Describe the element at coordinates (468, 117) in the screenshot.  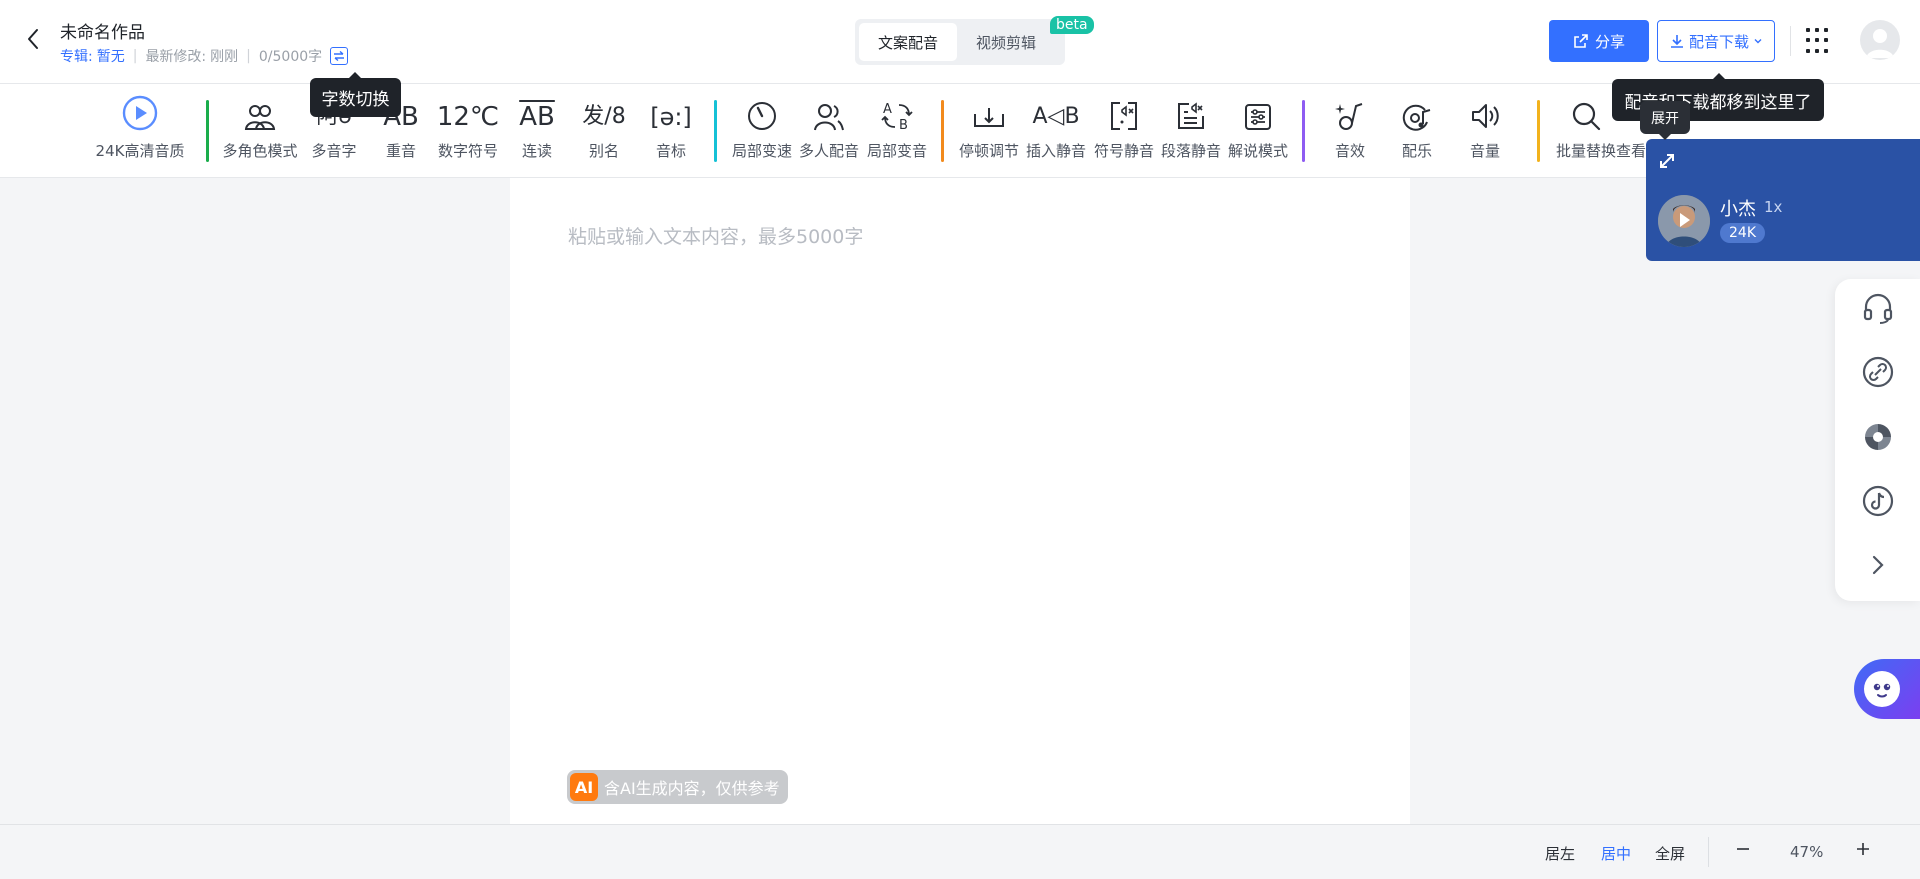
I see `number-symbol-icon: 12℃` at that location.